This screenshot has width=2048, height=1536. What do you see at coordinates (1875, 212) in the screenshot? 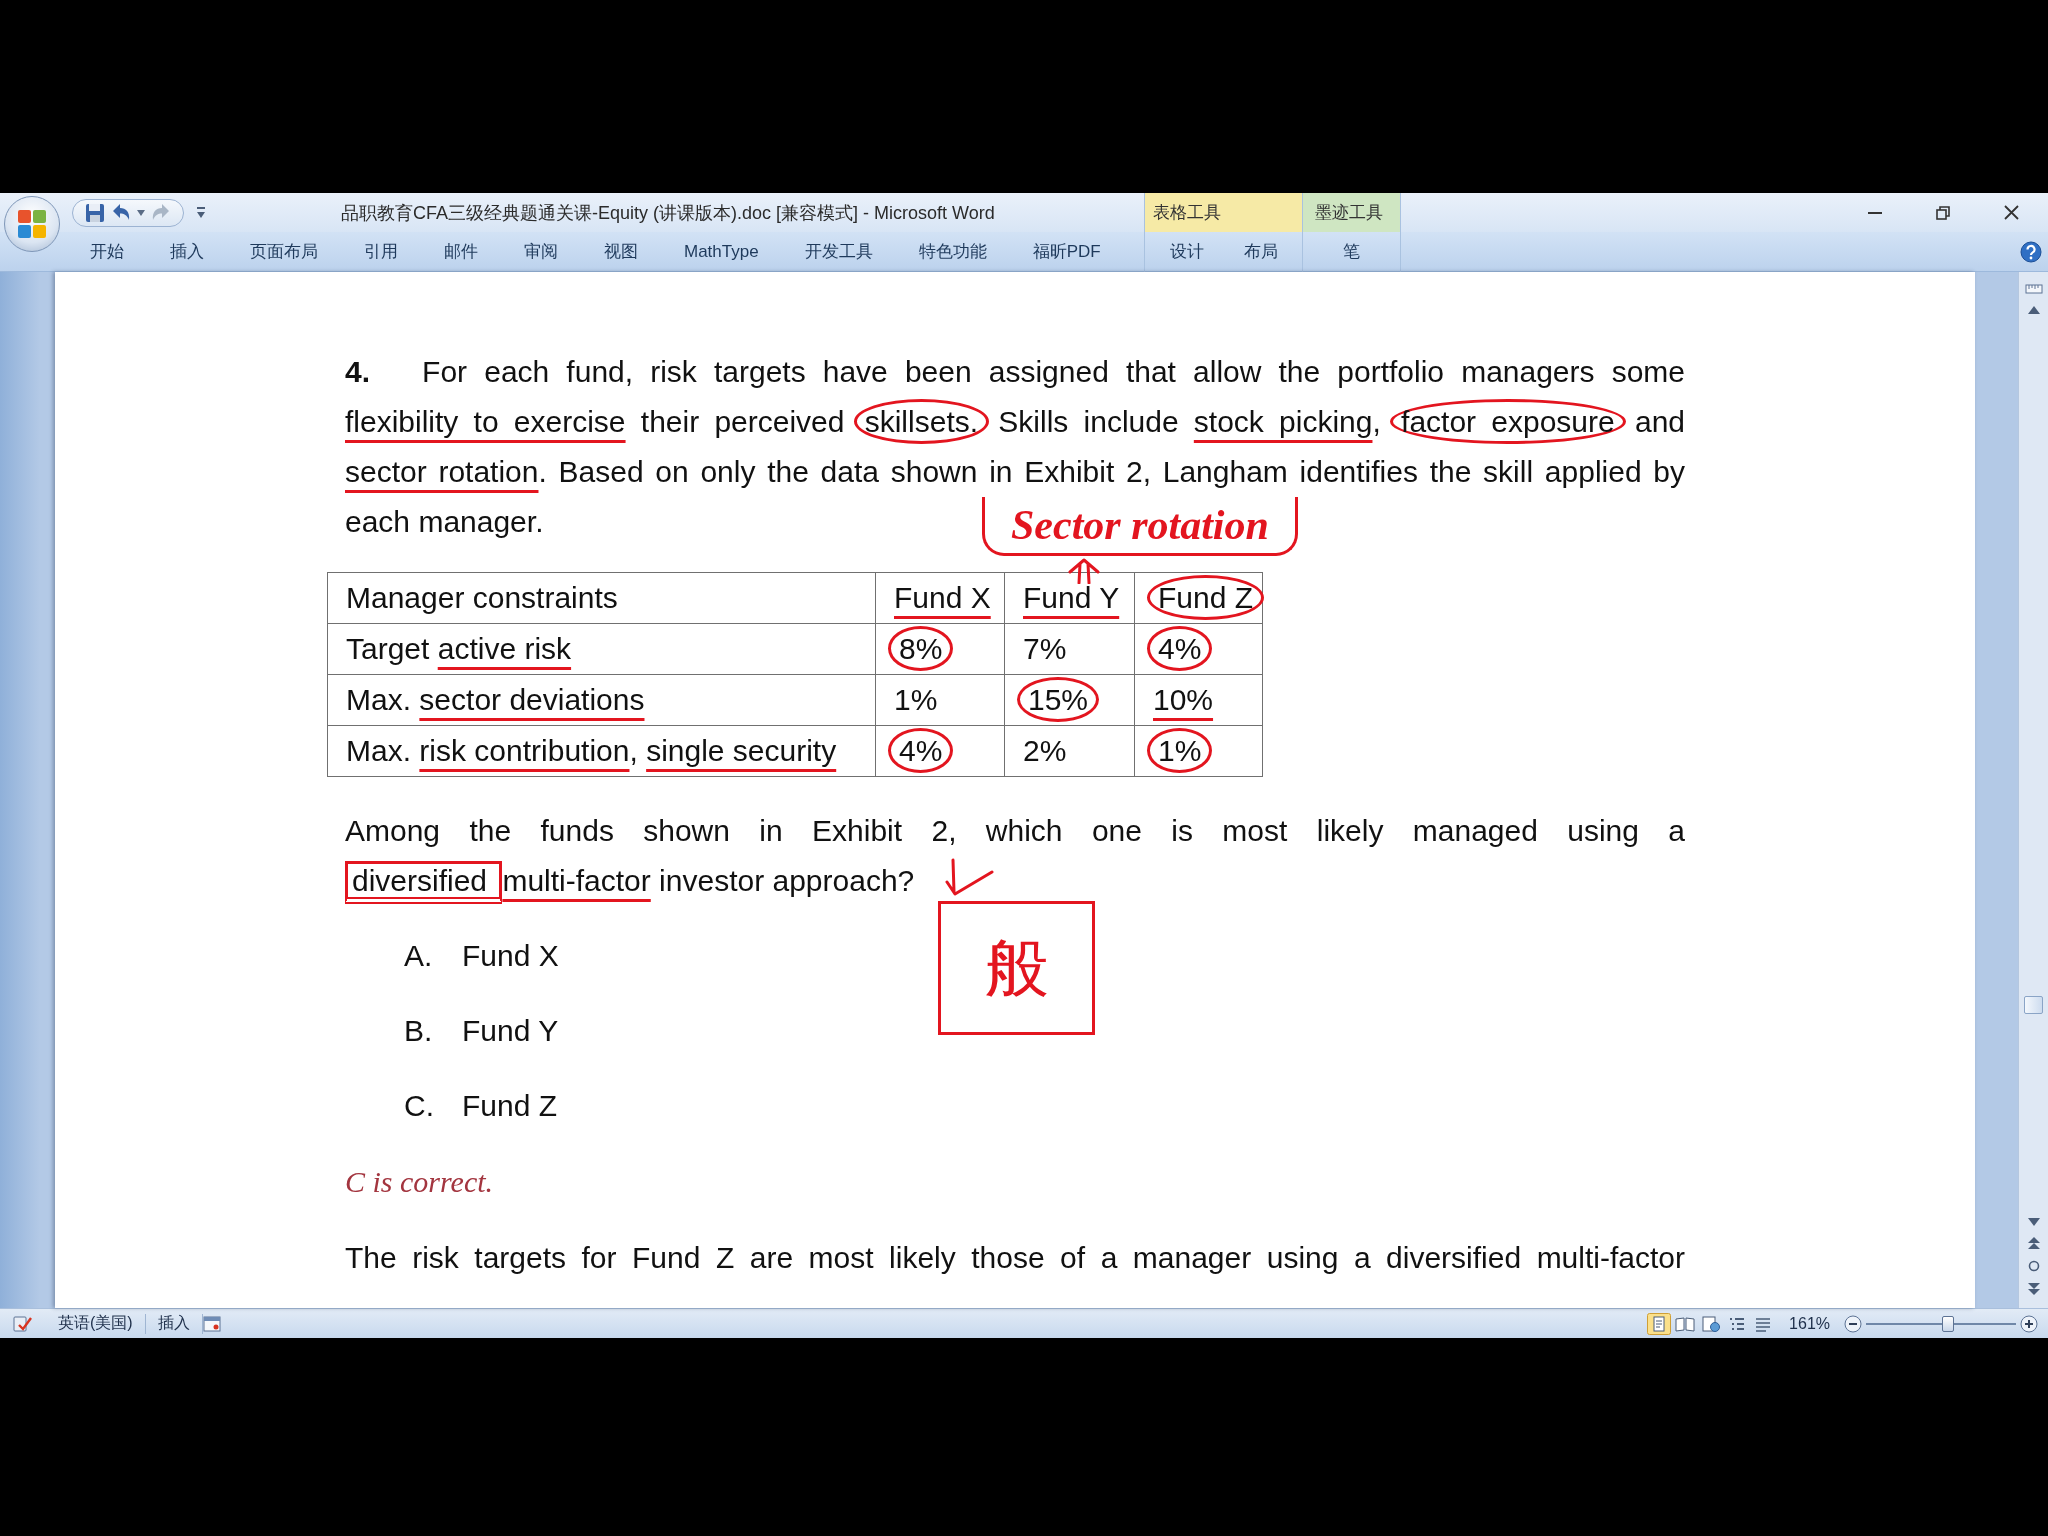
I see `minimize-icon` at bounding box center [1875, 212].